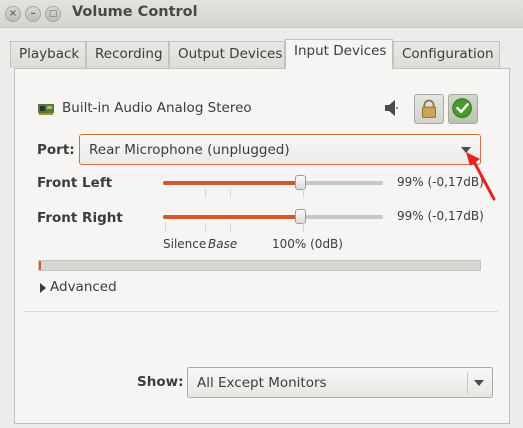 This screenshot has width=523, height=428. Describe the element at coordinates (189, 150) in the screenshot. I see `port-select-value: Rear Microphone (unplugged)` at that location.